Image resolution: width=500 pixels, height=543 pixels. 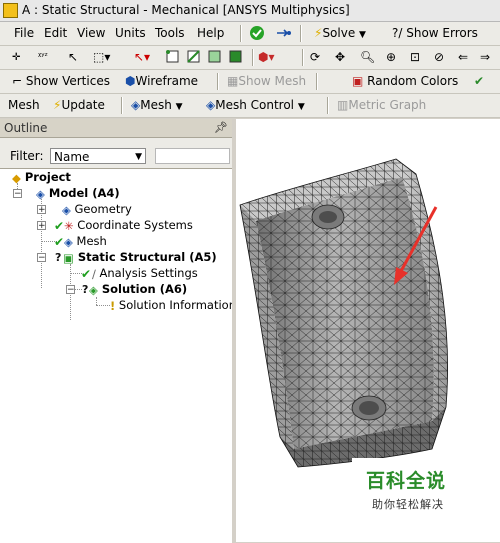 What do you see at coordinates (192, 156) in the screenshot?
I see `filter-search-input` at bounding box center [192, 156].